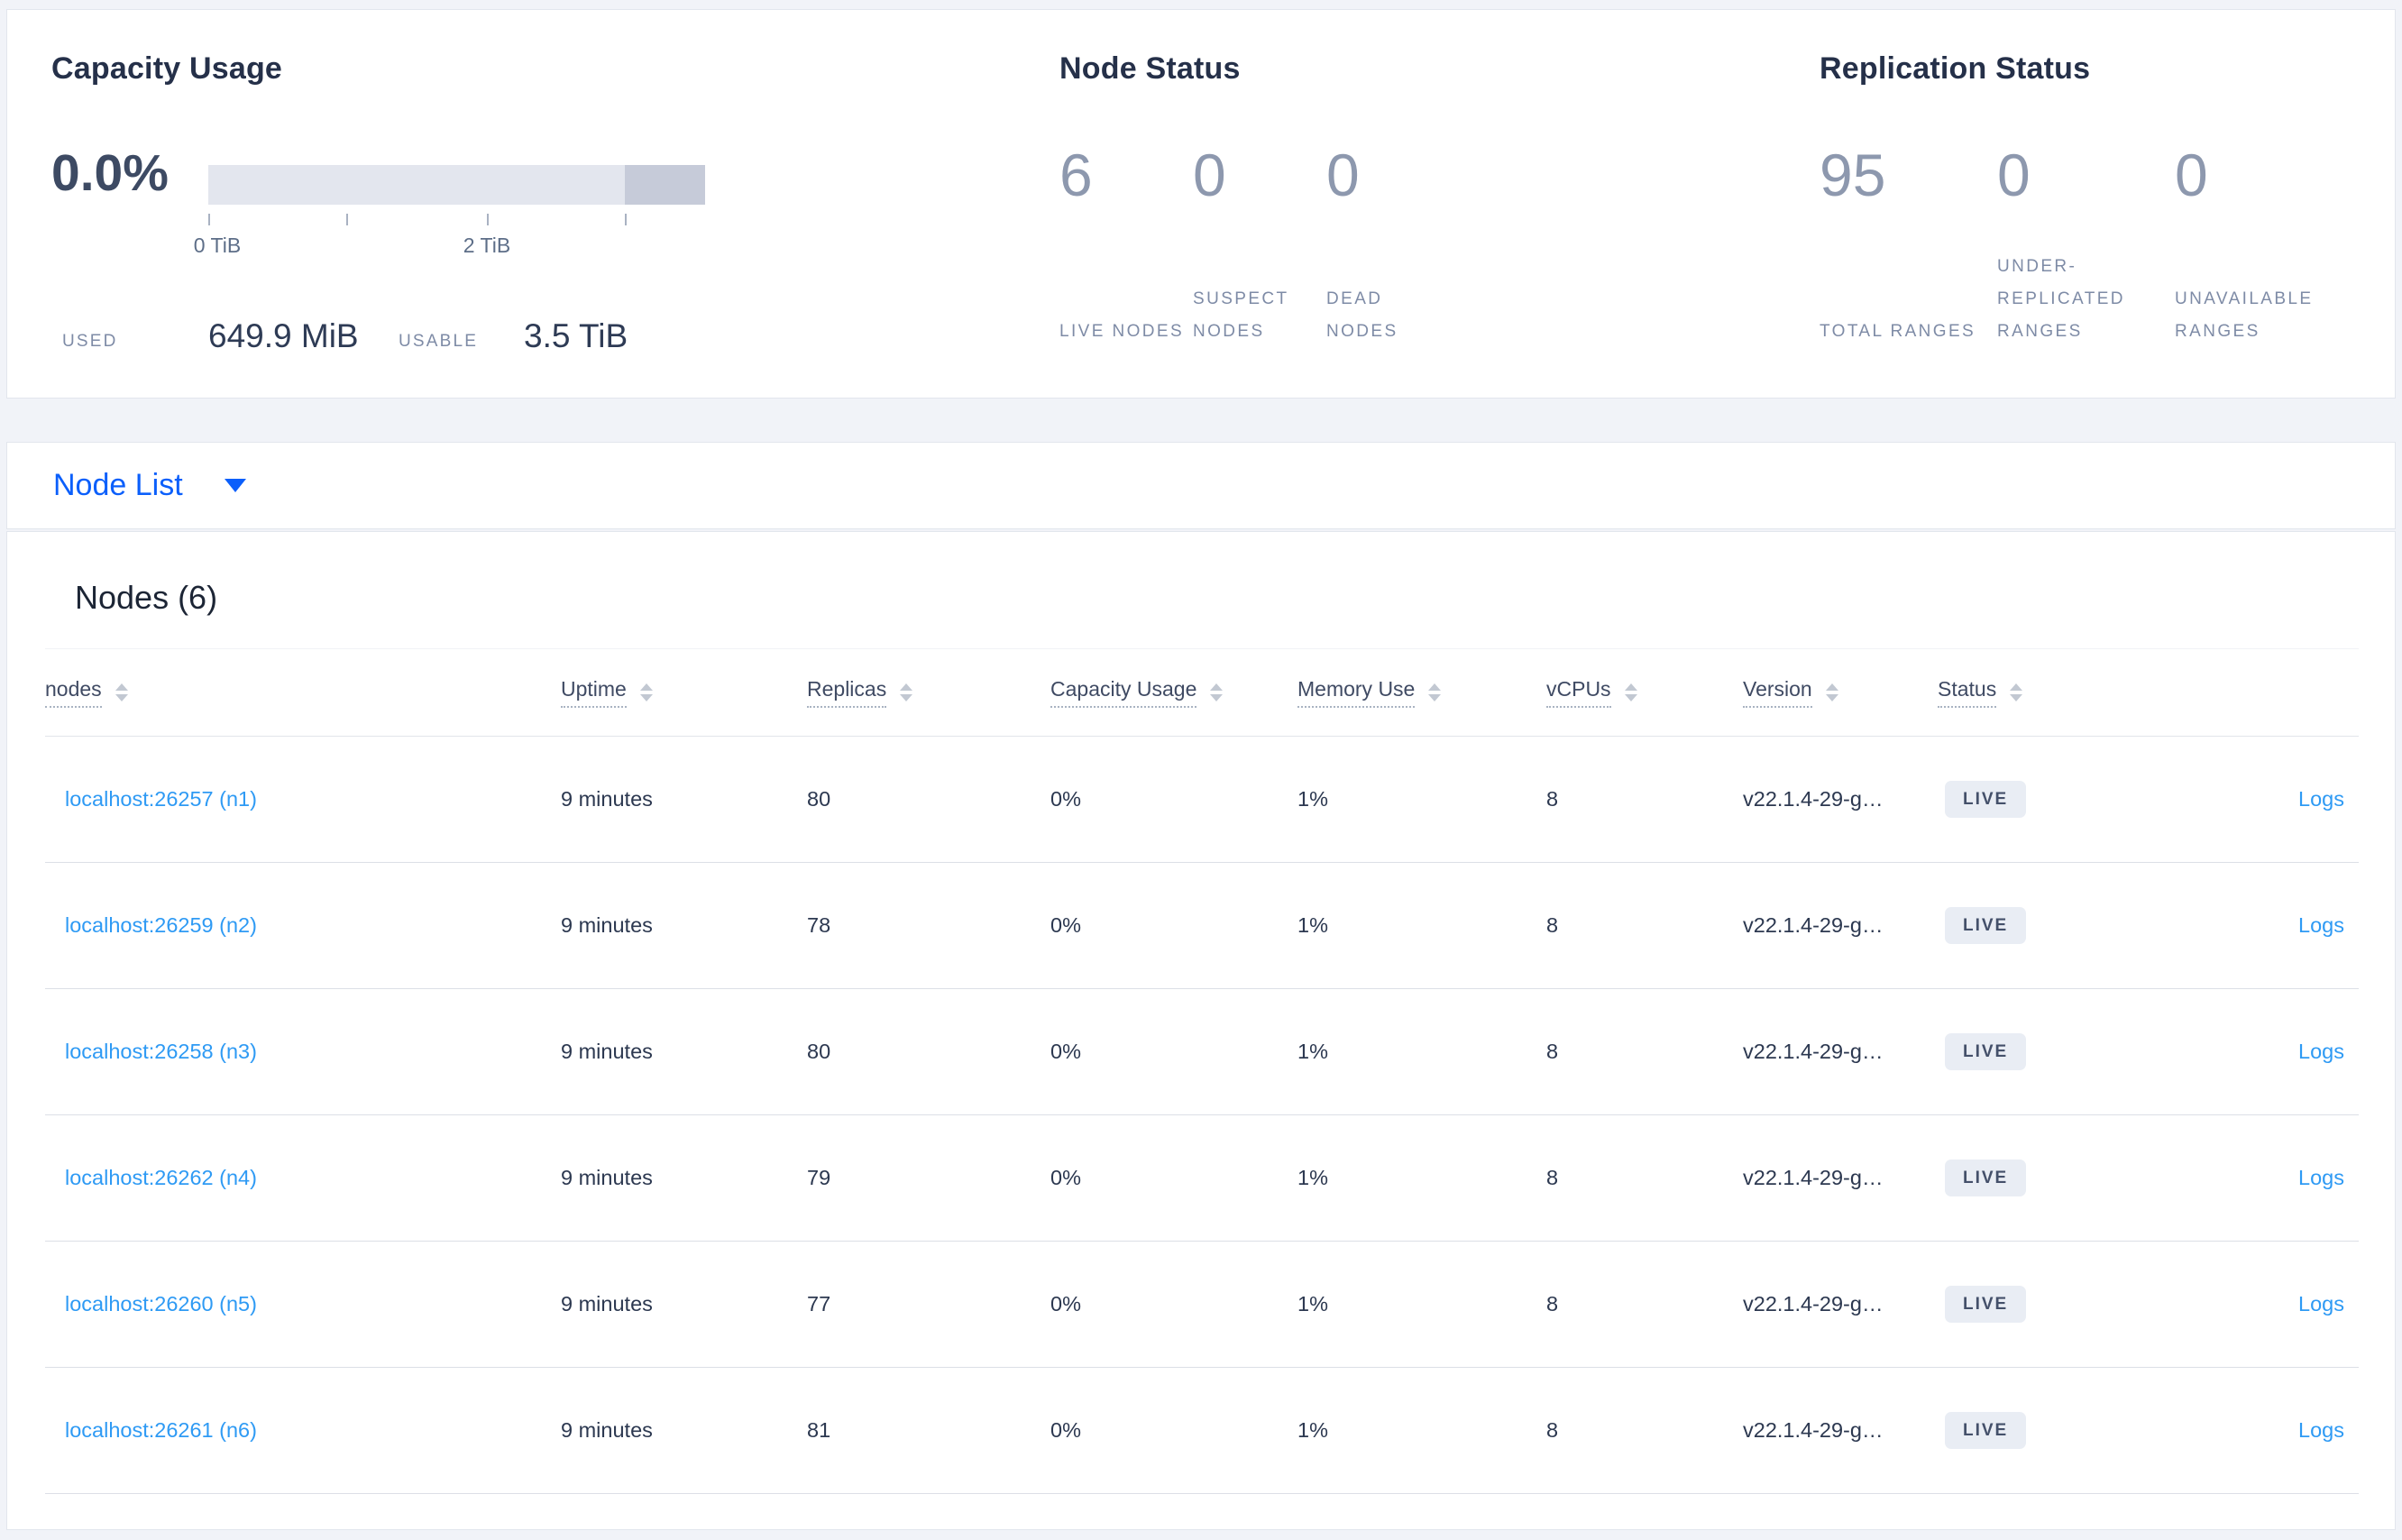 The height and width of the screenshot is (1540, 2402). What do you see at coordinates (1777, 693) in the screenshot?
I see `column-header-label: Version` at bounding box center [1777, 693].